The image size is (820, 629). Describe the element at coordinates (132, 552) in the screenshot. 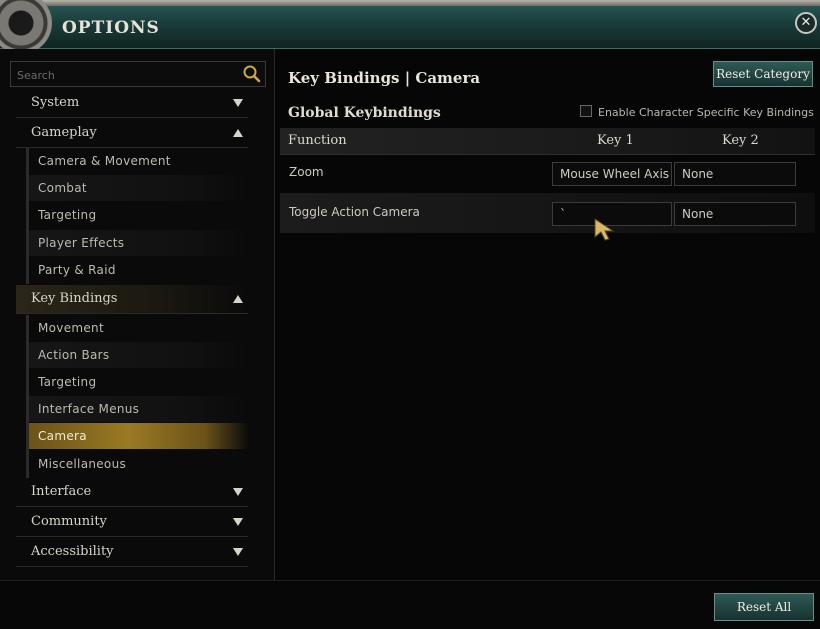

I see `category-accessibility: Accessibility` at that location.